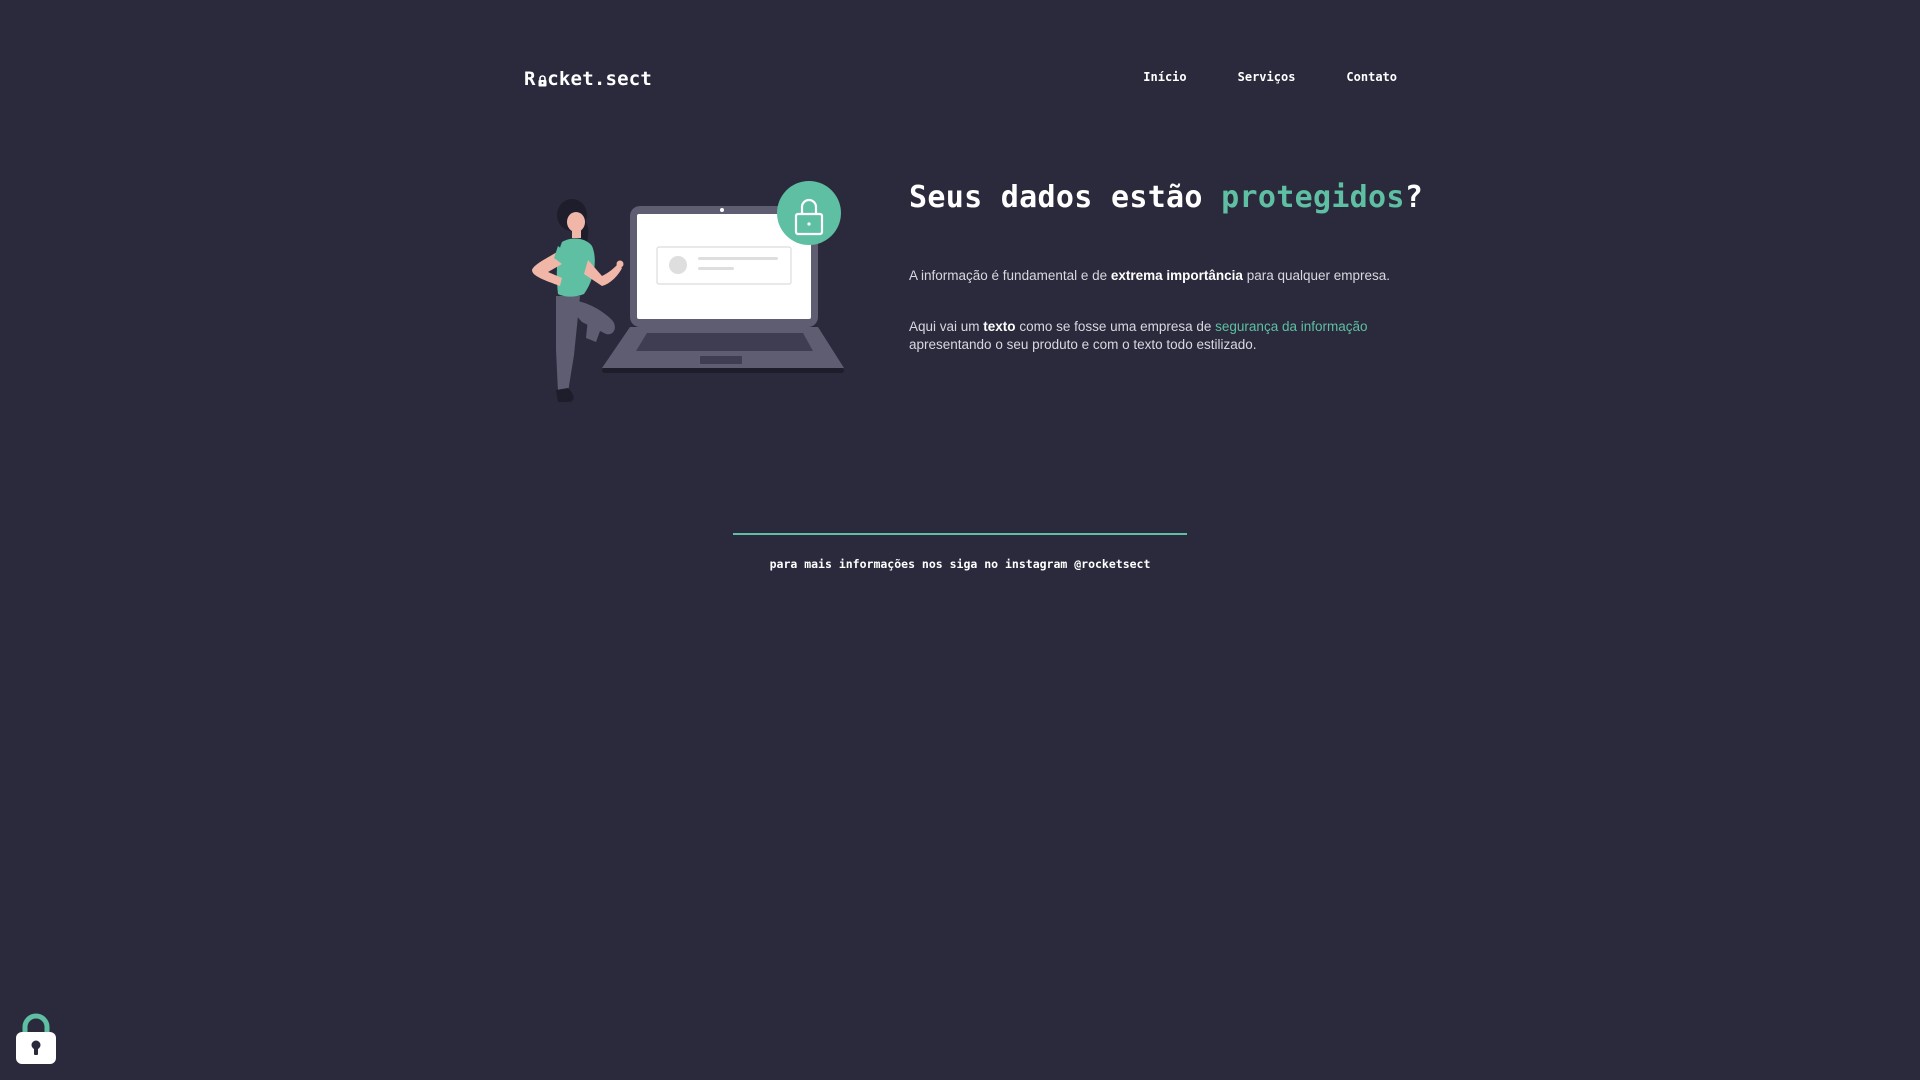  Describe the element at coordinates (724, 342) in the screenshot. I see `laptop-keyboard` at that location.